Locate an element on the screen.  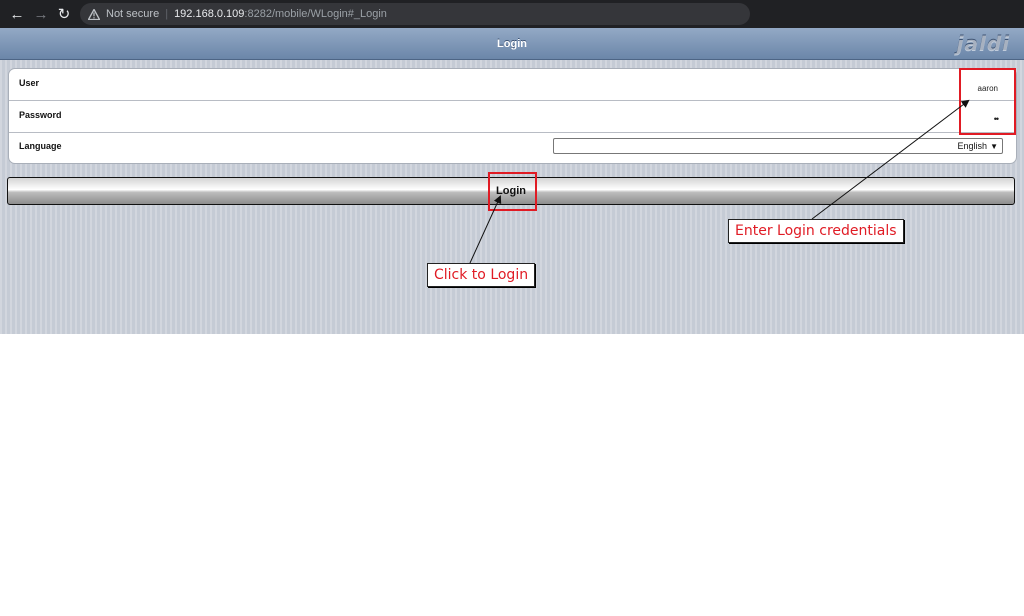
login-button-label: Login is located at coordinates (511, 191).